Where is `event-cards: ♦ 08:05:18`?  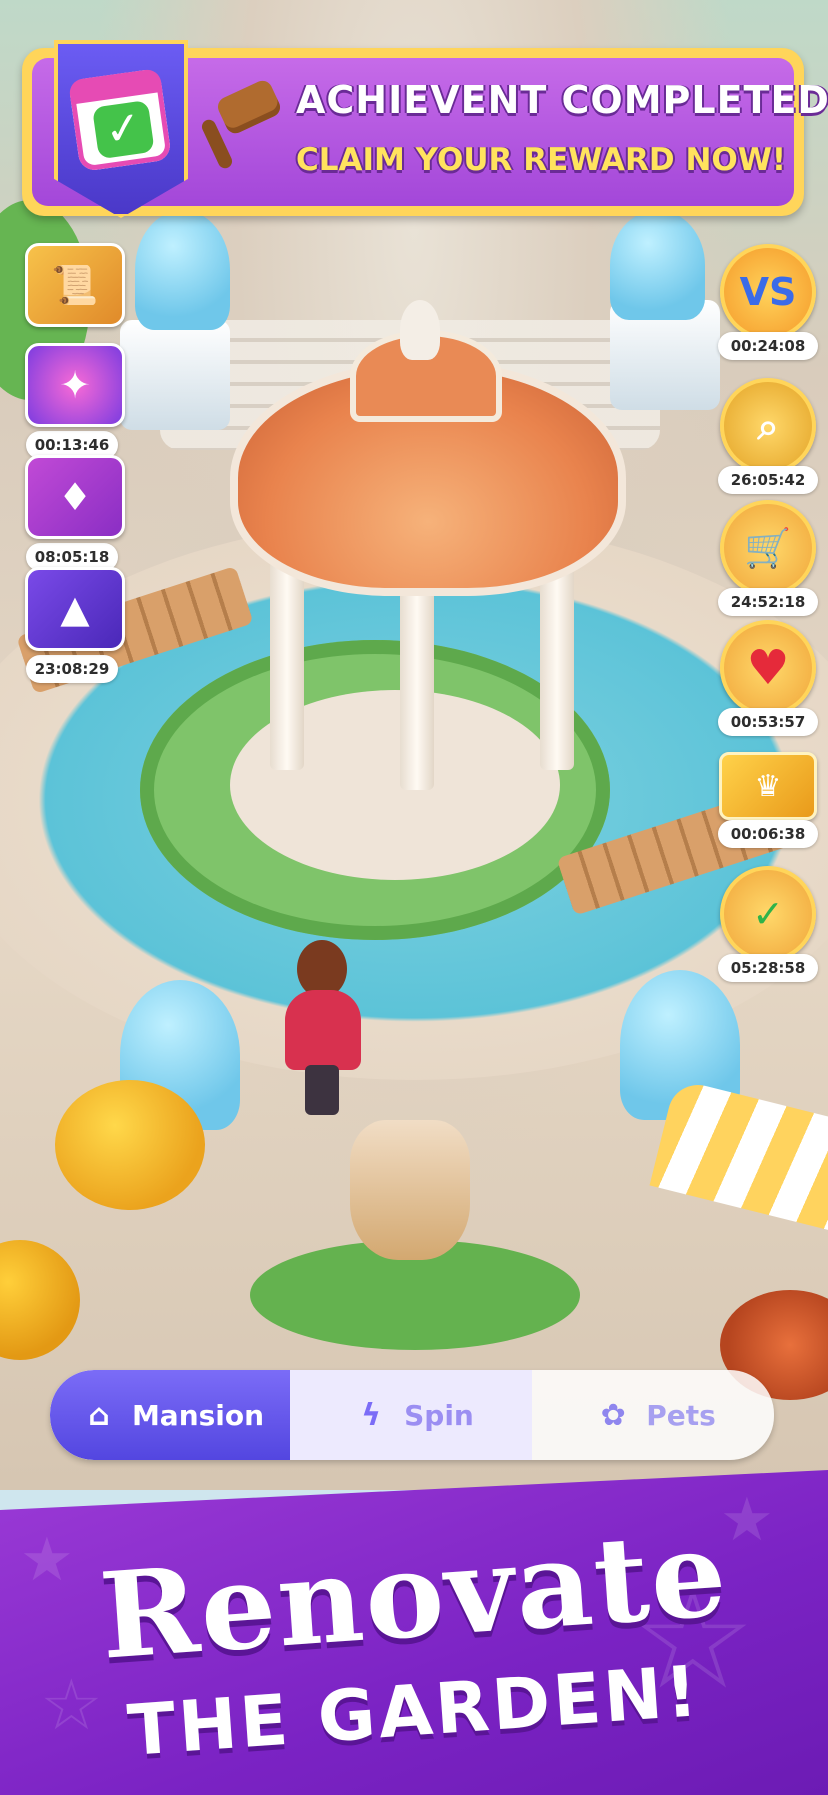
event-cards: ♦ 08:05:18 is located at coordinates (75, 513).